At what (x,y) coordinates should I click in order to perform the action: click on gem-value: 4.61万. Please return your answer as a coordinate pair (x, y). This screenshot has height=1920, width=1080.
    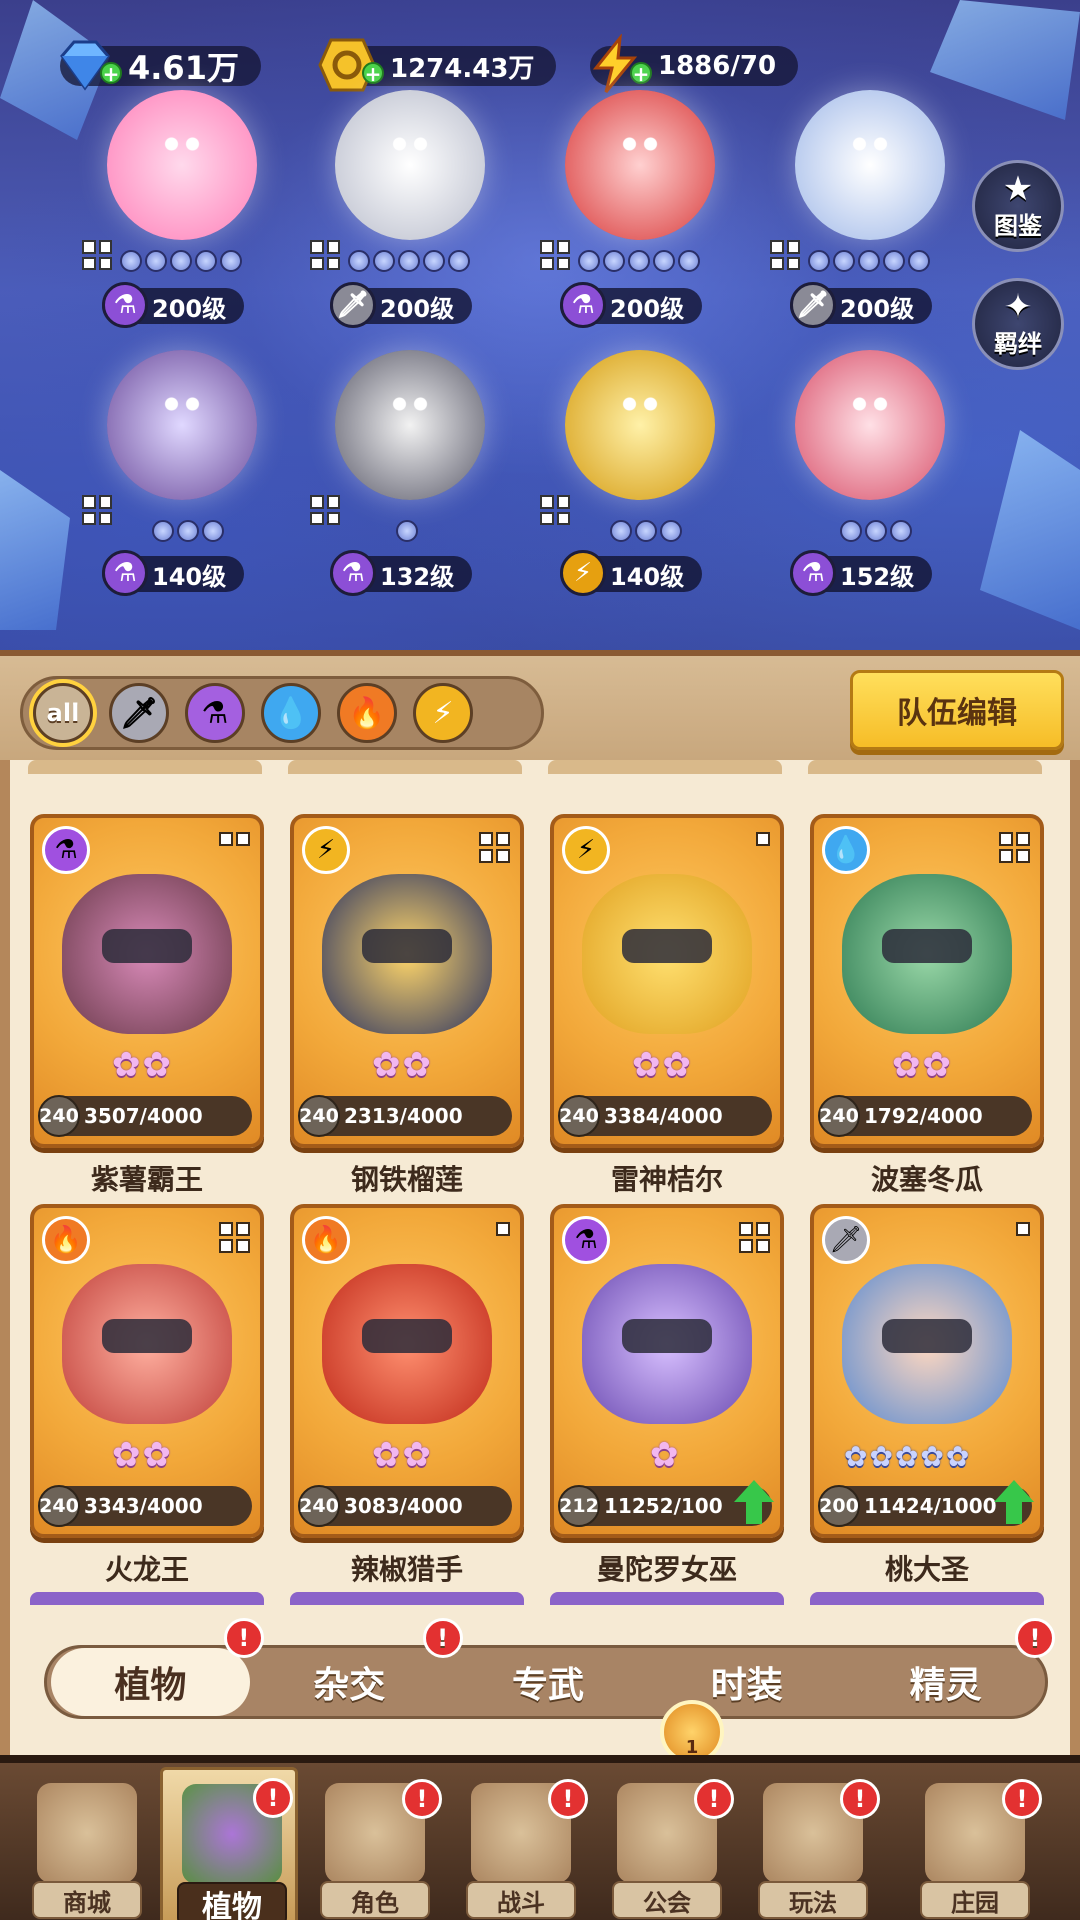
    Looking at the image, I should click on (183, 68).